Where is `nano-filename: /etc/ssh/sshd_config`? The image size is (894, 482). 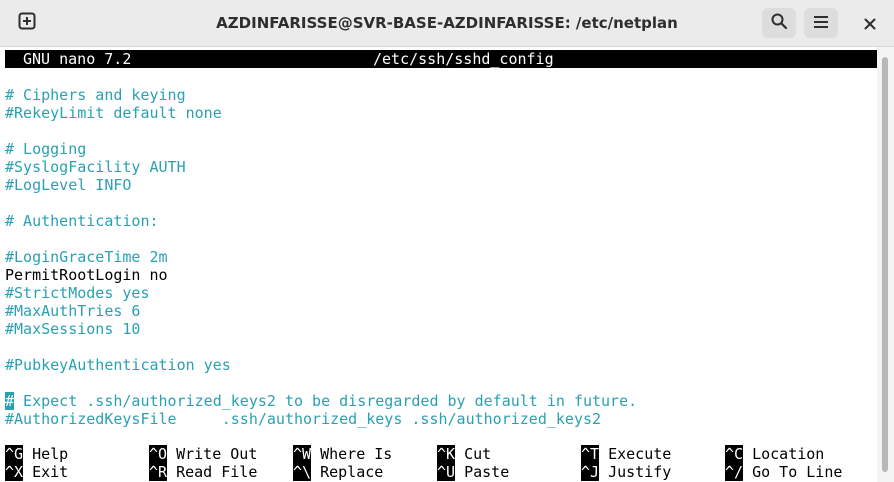 nano-filename: /etc/ssh/sshd_config is located at coordinates (463, 59).